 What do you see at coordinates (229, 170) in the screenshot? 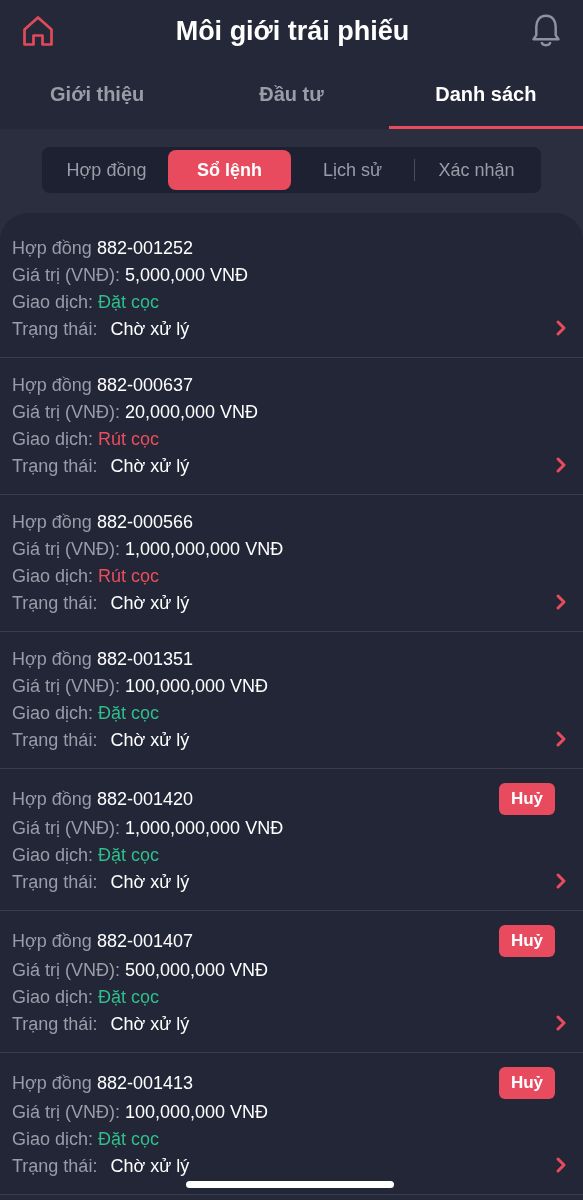
I see `segment-tab: Sổ lệnh` at bounding box center [229, 170].